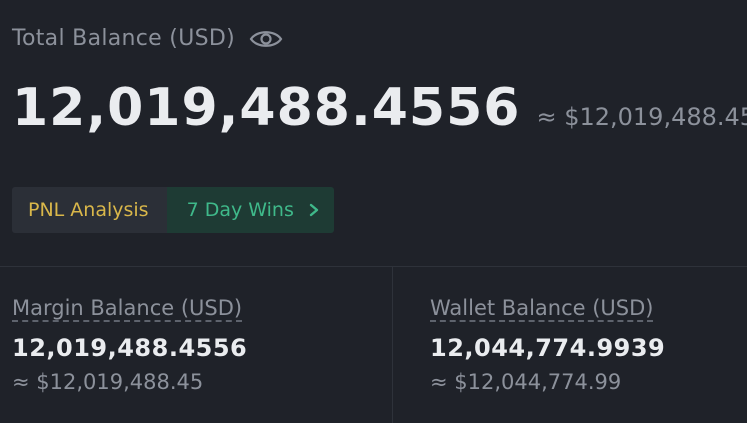 This screenshot has height=423, width=747. I want to click on total-balance-row: 12,019,488.4556 ≈ $12,019,488.45, so click(379, 108).